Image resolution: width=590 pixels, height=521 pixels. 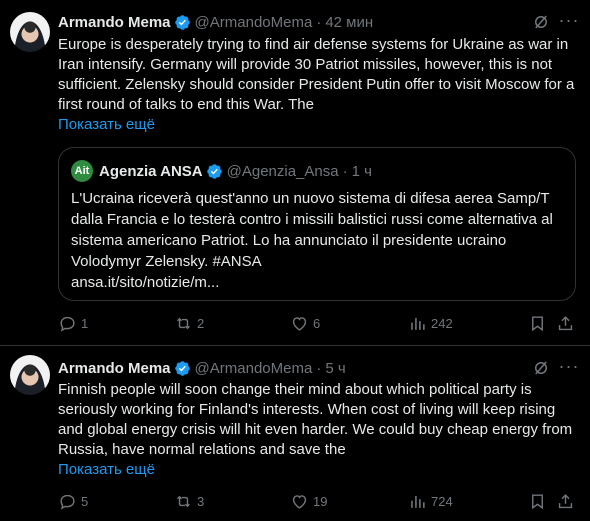 What do you see at coordinates (349, 22) in the screenshot?
I see `timestamp: 42 мин` at bounding box center [349, 22].